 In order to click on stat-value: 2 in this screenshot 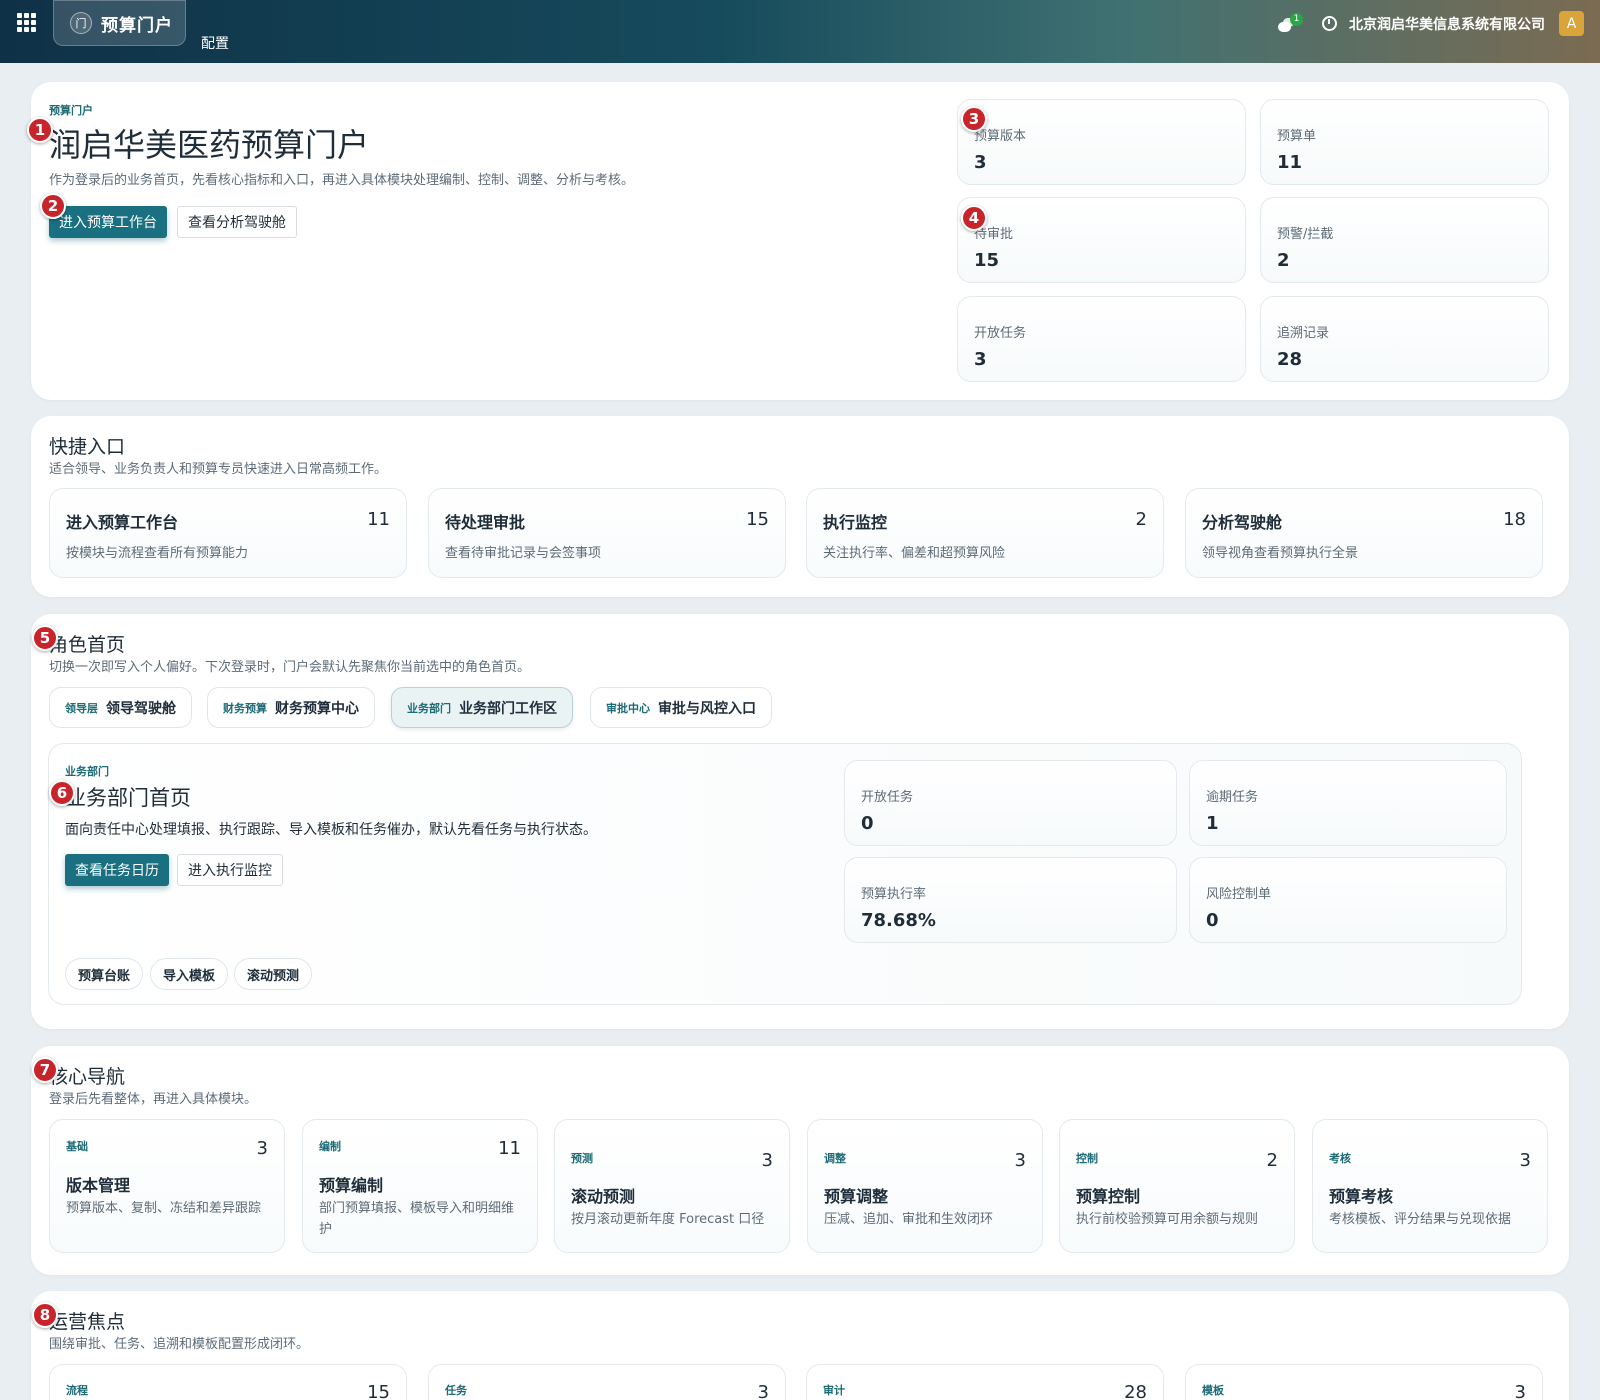, I will do `click(1283, 260)`.